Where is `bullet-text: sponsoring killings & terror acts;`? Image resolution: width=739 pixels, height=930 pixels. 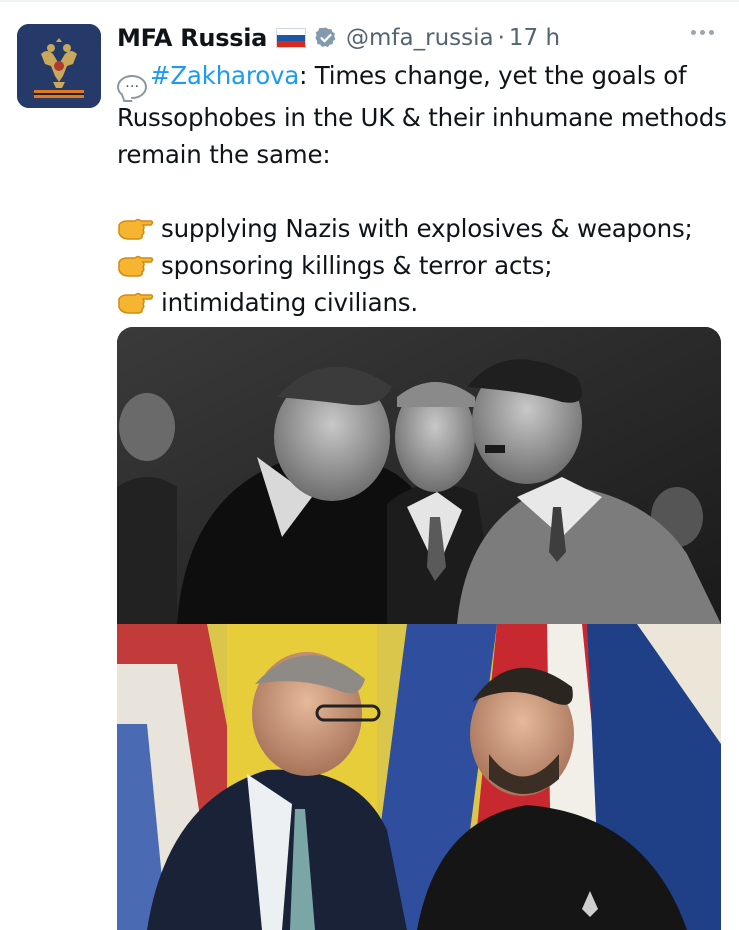
bullet-text: sponsoring killings & terror acts; is located at coordinates (357, 265).